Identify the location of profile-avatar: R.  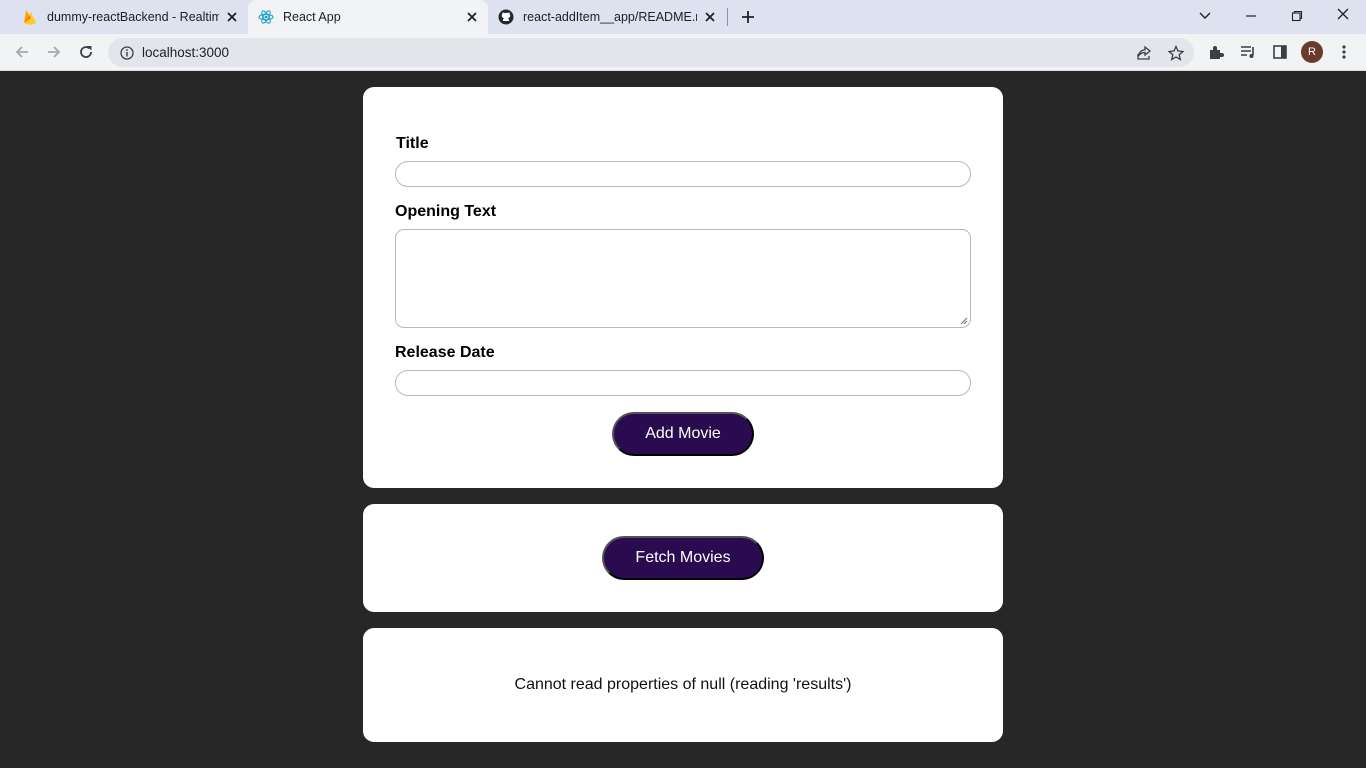
(1312, 52).